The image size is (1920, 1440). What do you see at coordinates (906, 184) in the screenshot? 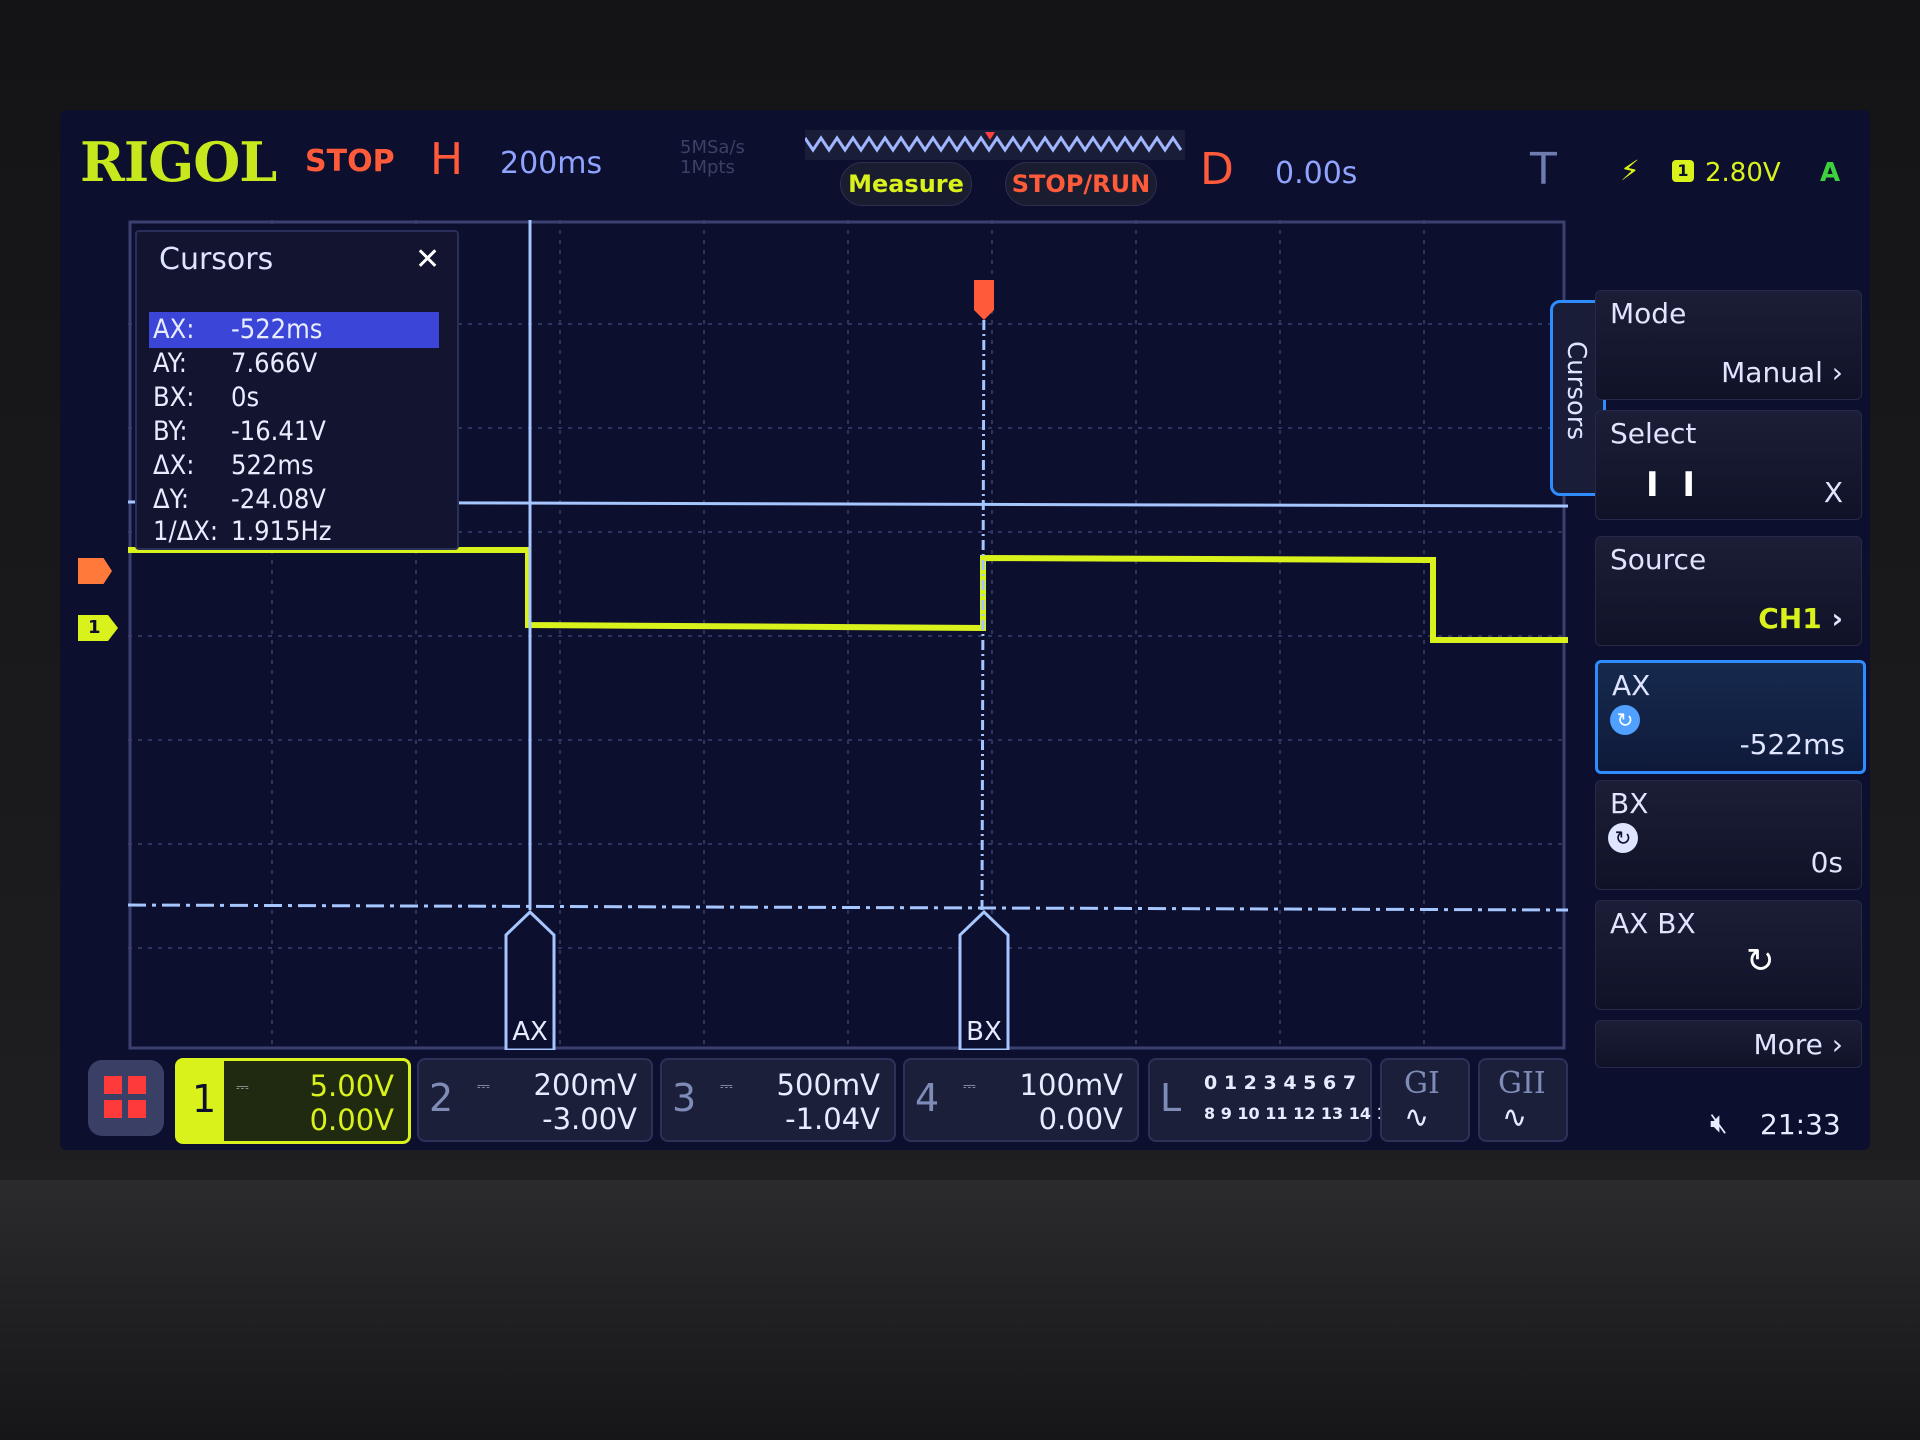
I see `measure-button: Measure` at bounding box center [906, 184].